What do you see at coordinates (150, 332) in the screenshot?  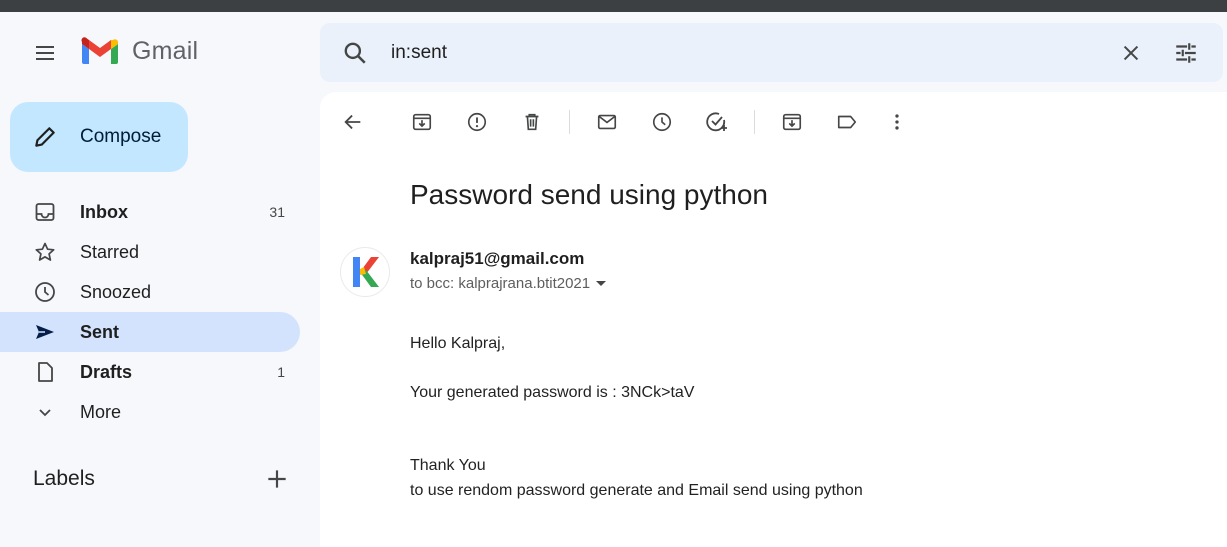 I see `sidebar-item-sent: Sent` at bounding box center [150, 332].